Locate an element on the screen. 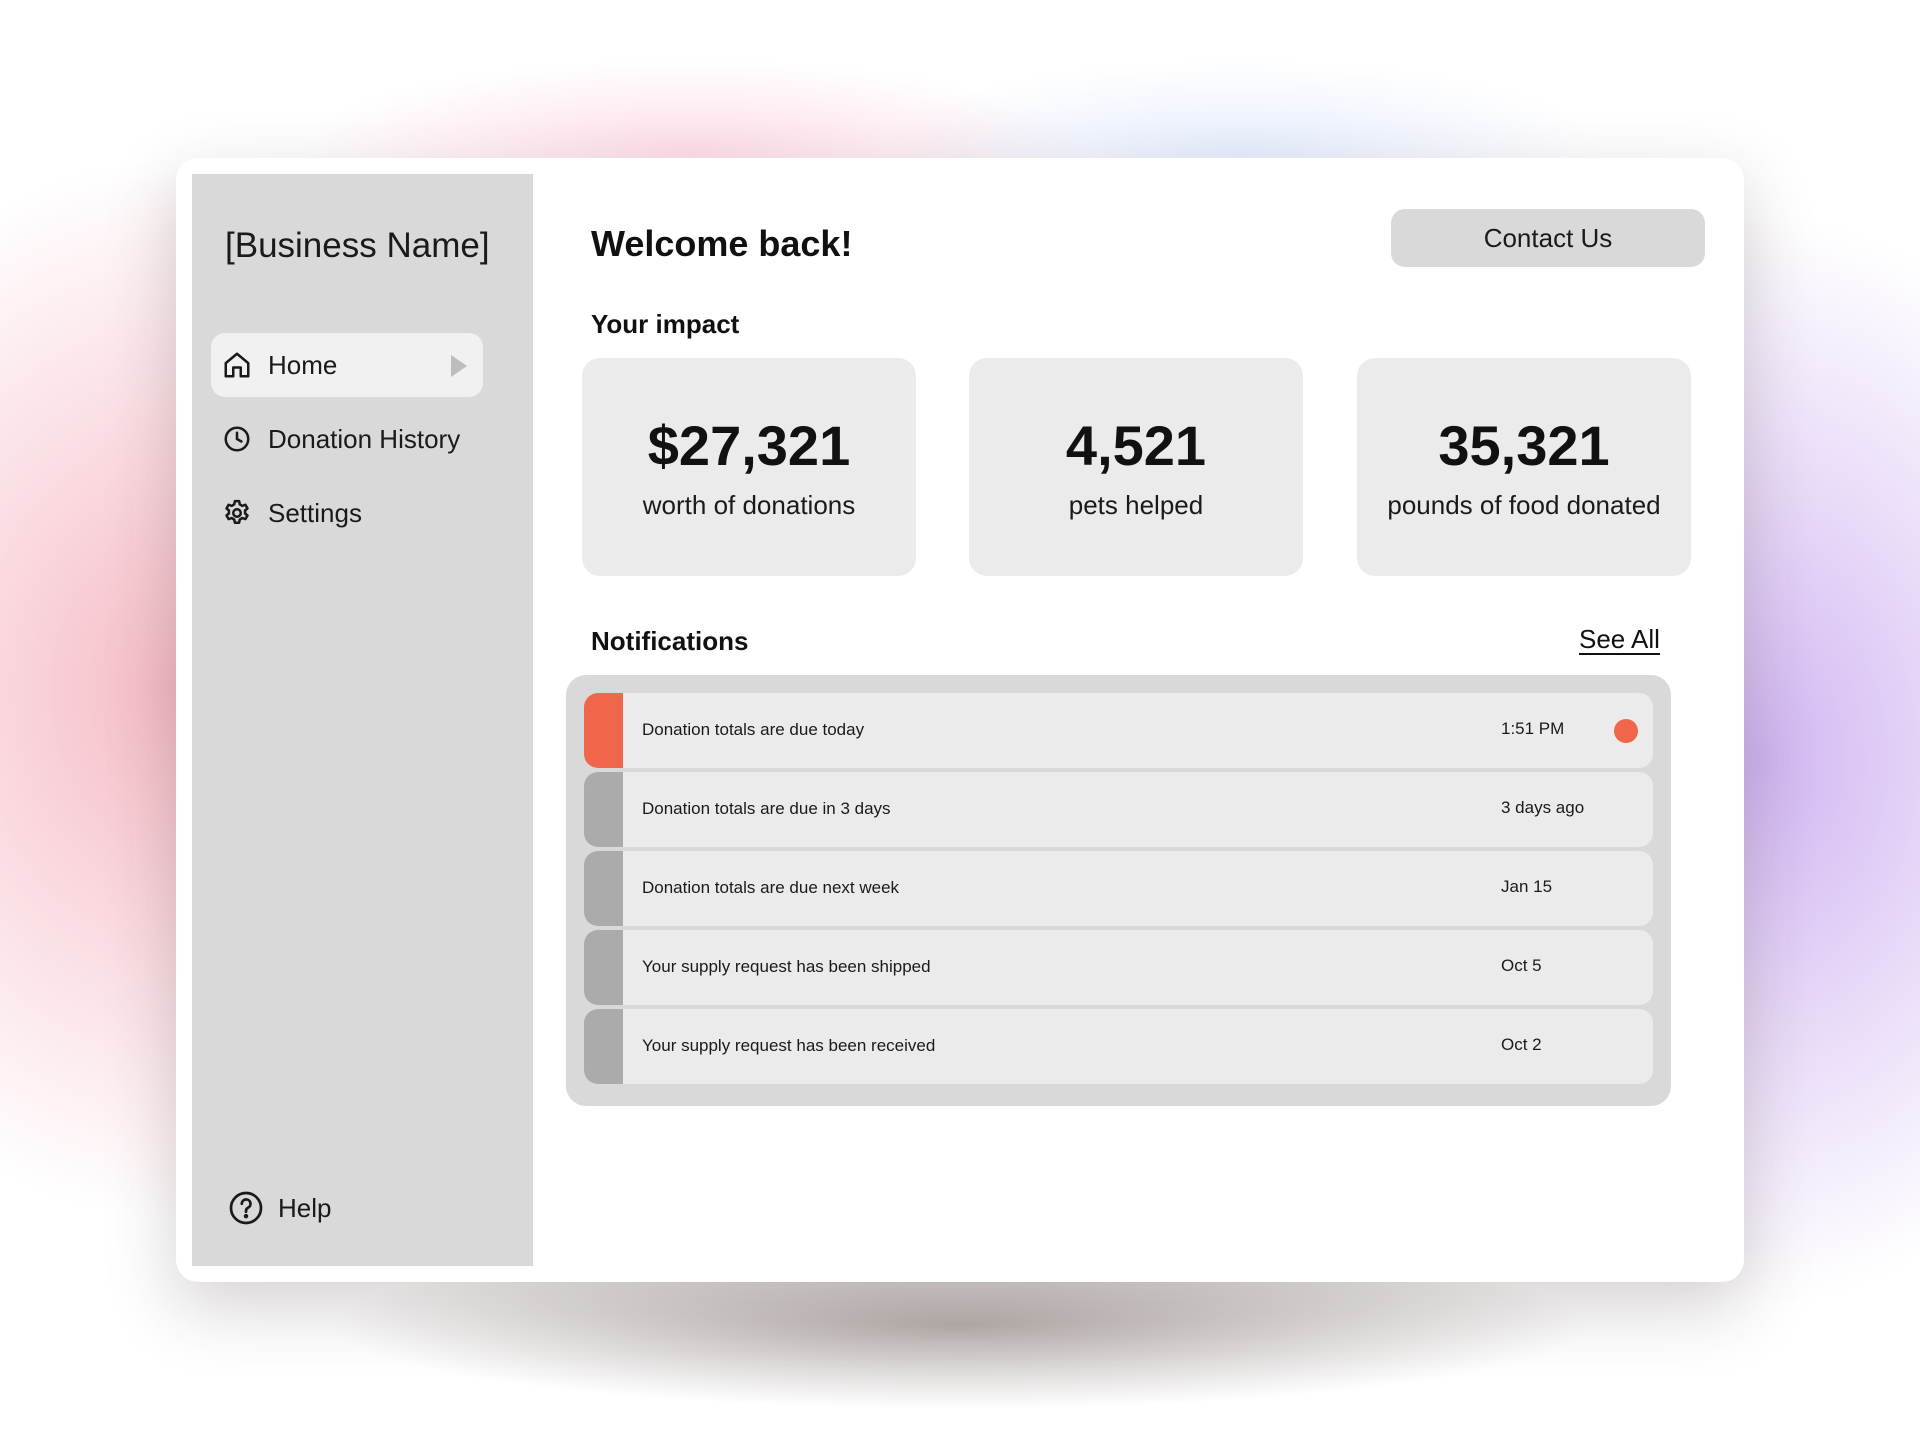 Image resolution: width=1920 pixels, height=1440 pixels. impact-card-pets: 4,521 pets helped is located at coordinates (1136, 467).